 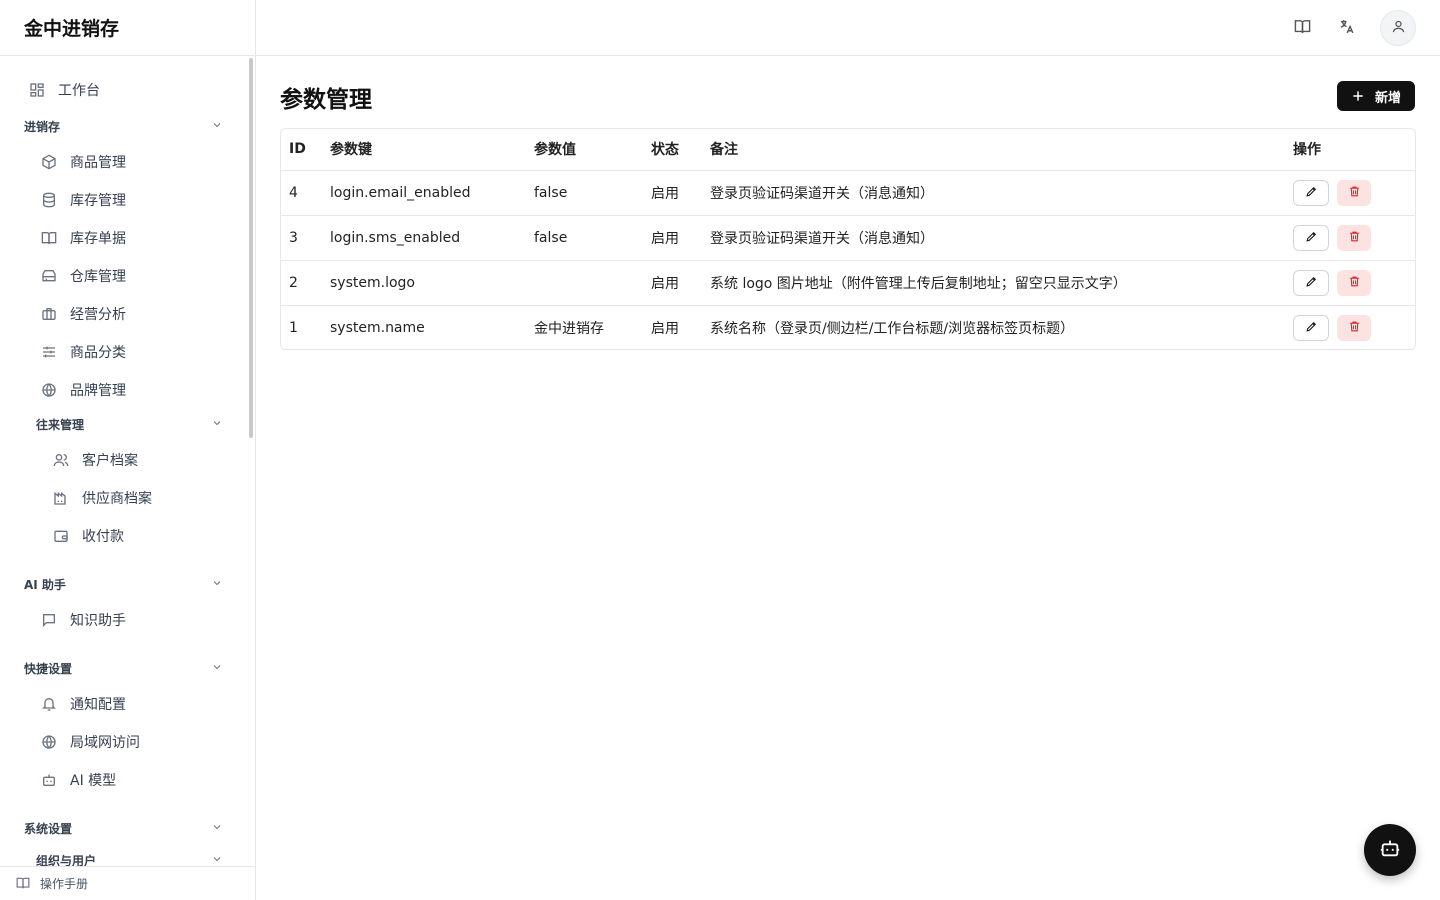 I want to click on sidebar-item-analysis: 经营分析, so click(x=83, y=314).